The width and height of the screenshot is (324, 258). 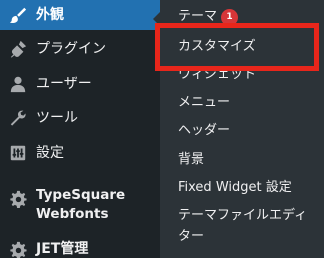 I want to click on sidebar-item-settings: 設定, so click(x=80, y=153).